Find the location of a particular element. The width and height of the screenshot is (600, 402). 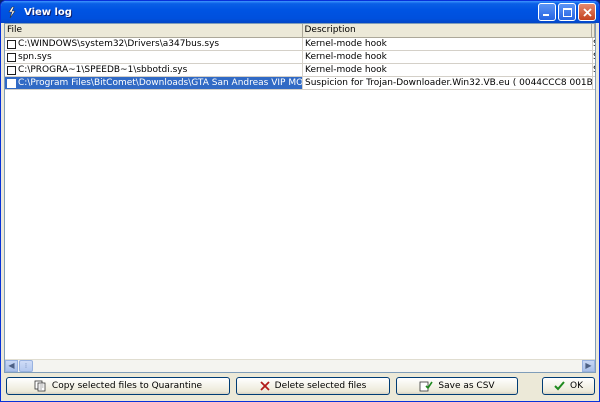

delete-selected-files-label: Delete selected files is located at coordinates (320, 386).